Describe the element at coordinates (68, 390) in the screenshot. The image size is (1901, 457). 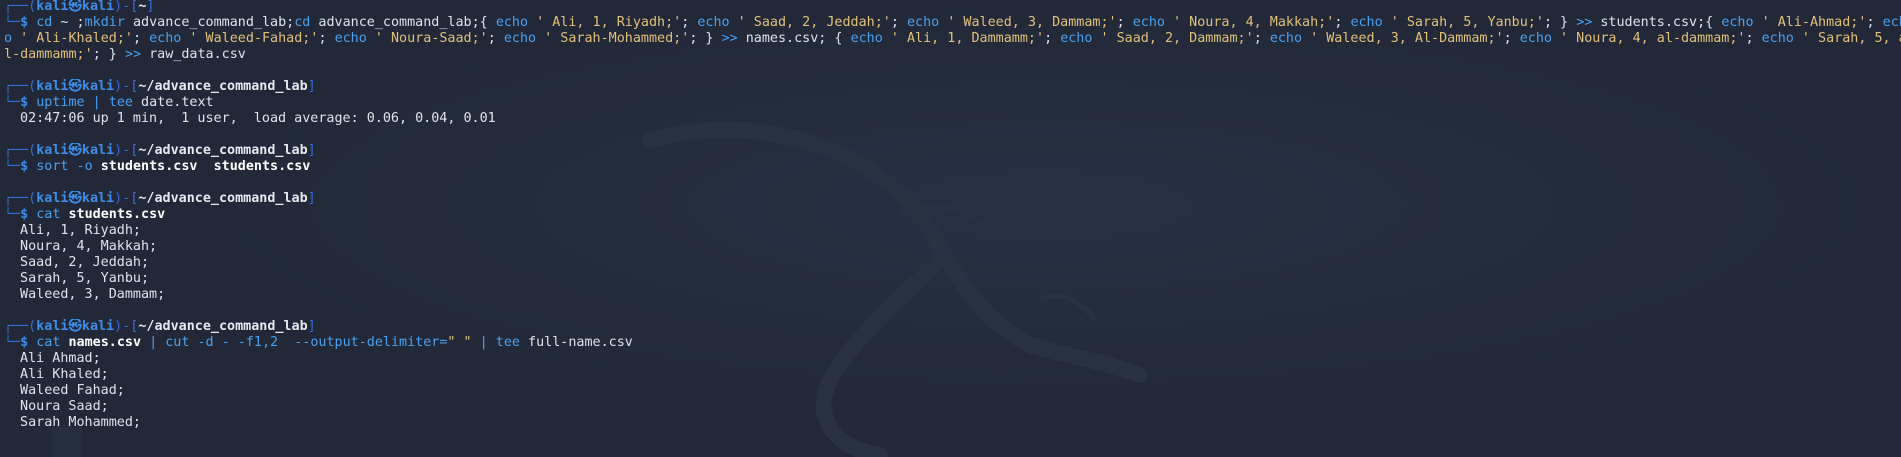
I see `output-line: Waleed Fahad;` at that location.